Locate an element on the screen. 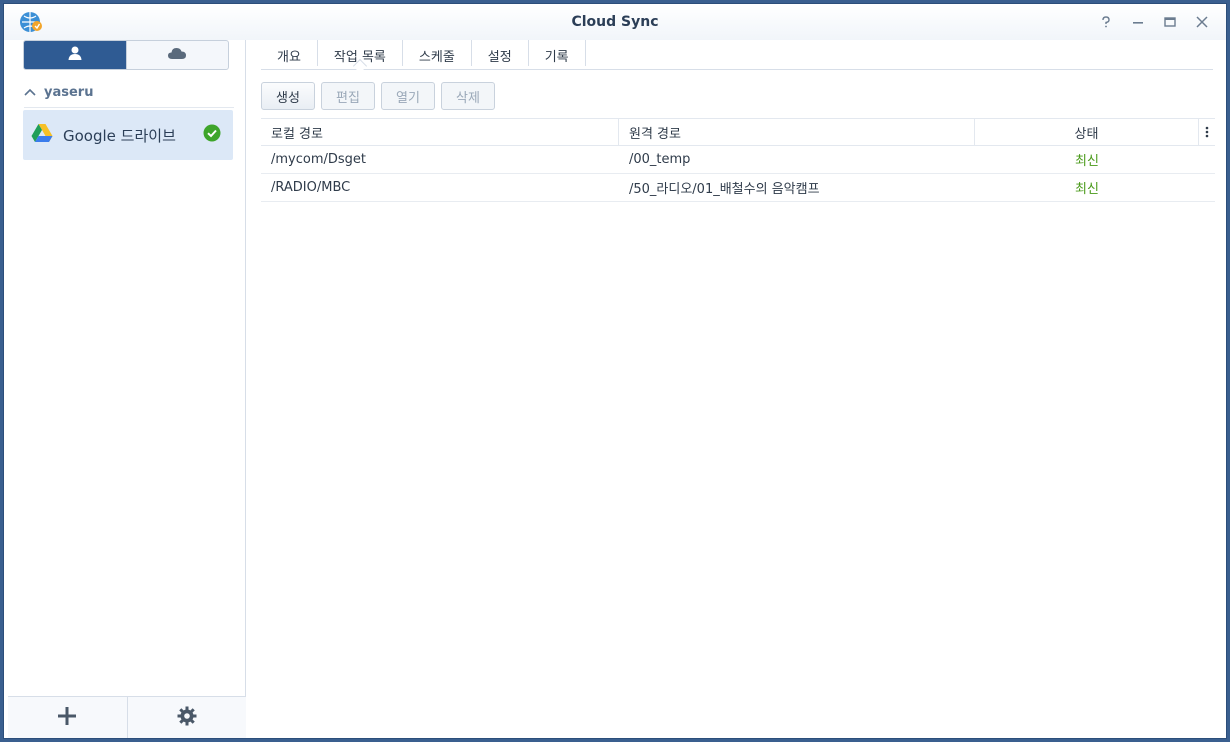 Image resolution: width=1230 pixels, height=742 pixels. table-row: /mycom/Dsget /00_temp 최신 is located at coordinates (738, 160).